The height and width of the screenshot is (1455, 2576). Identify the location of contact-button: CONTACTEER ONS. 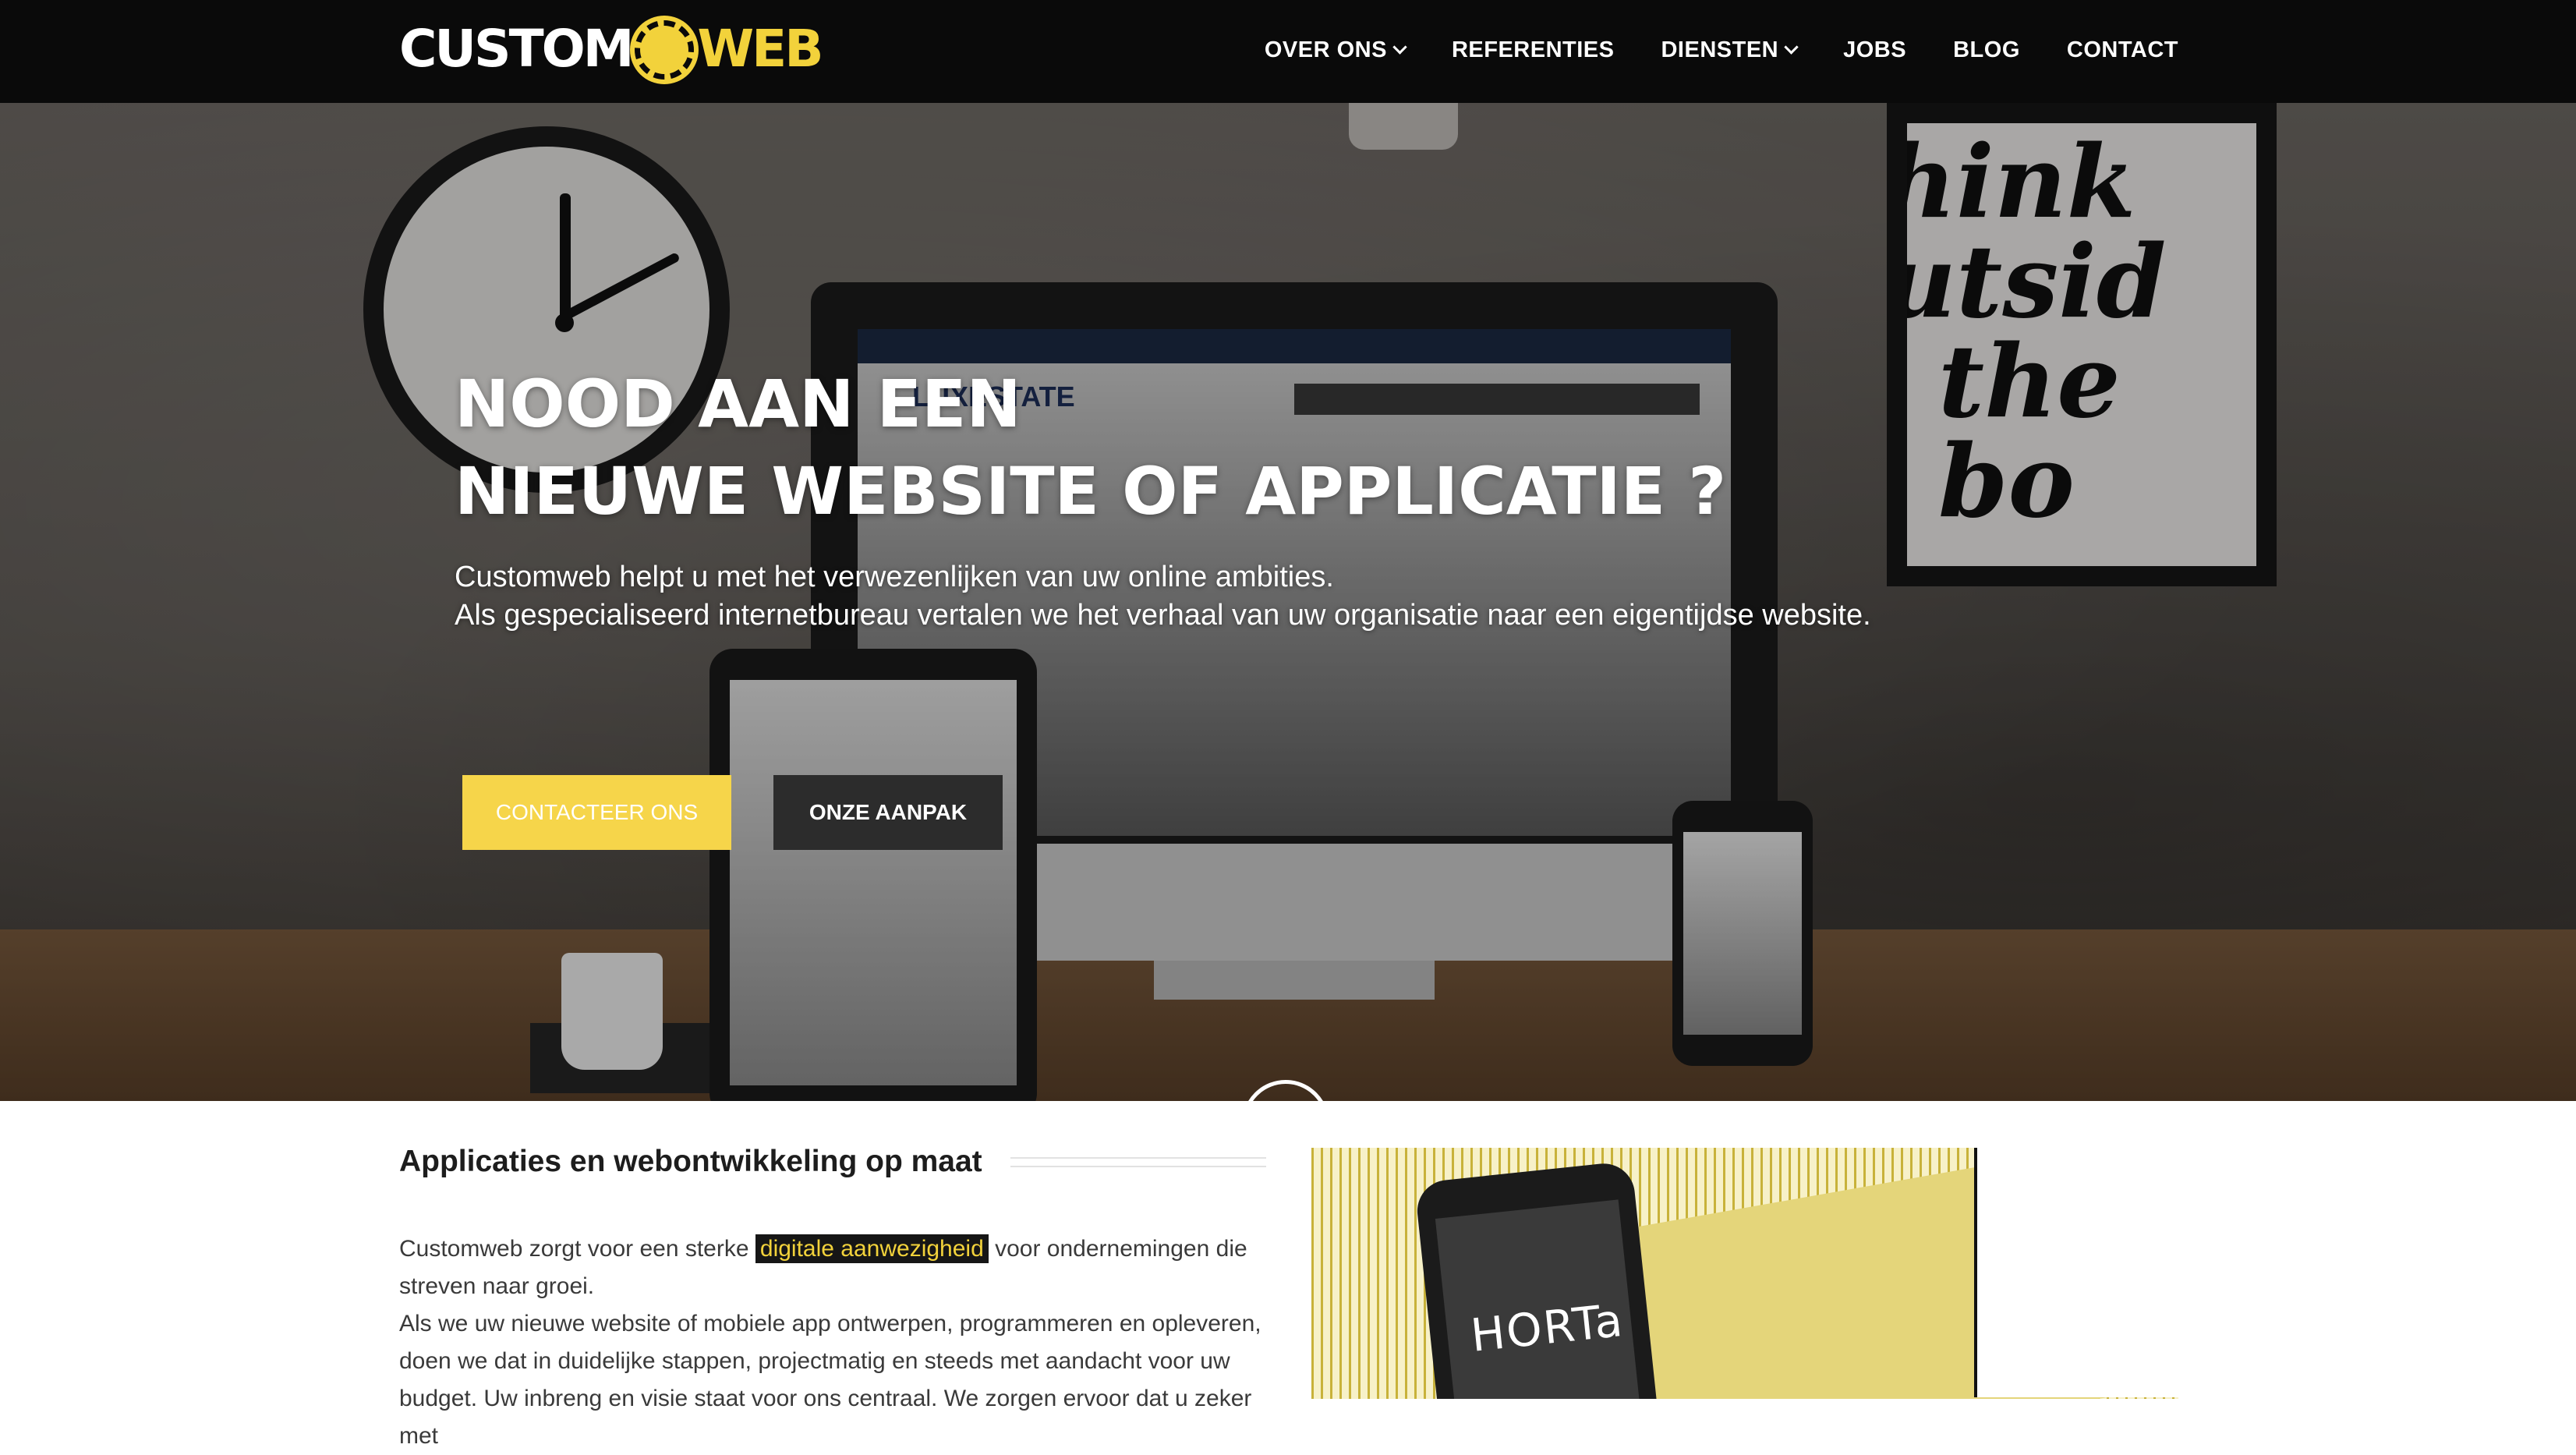
(596, 813).